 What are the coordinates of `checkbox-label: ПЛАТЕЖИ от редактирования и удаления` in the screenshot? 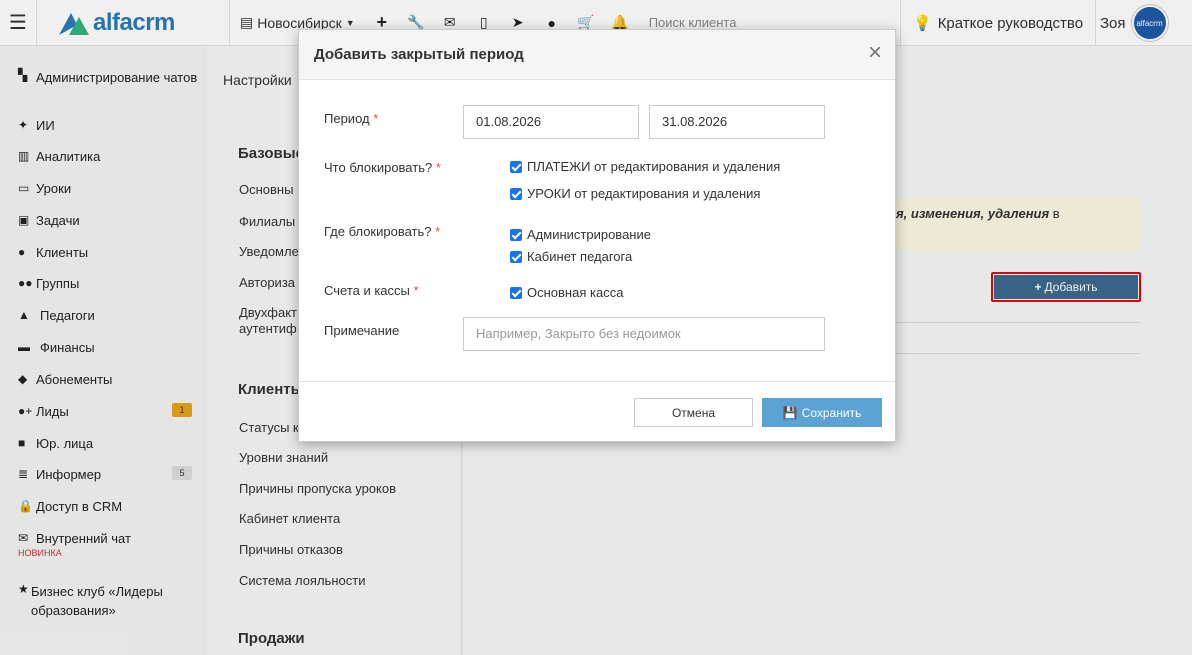 It's located at (654, 166).